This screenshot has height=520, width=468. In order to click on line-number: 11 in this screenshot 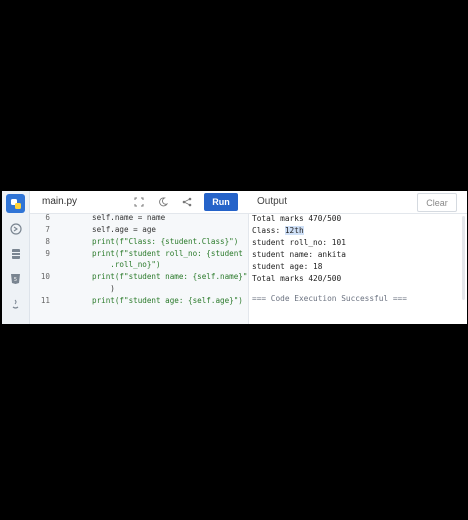, I will do `click(45, 300)`.